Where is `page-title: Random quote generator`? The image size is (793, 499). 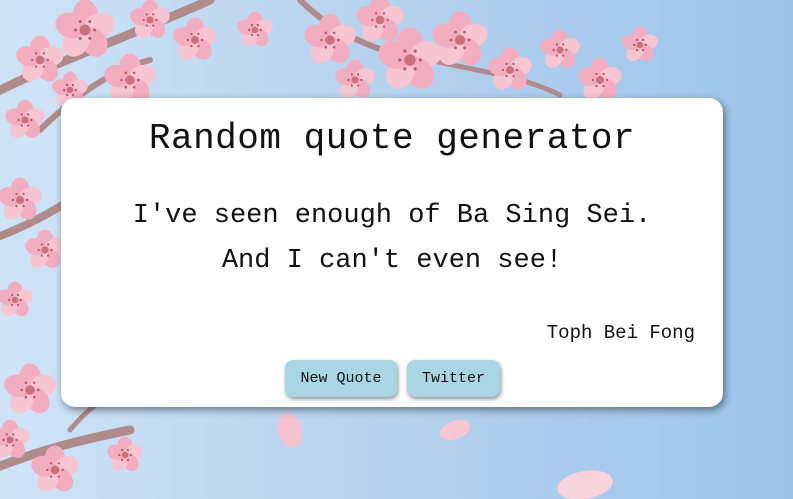
page-title: Random quote generator is located at coordinates (392, 138).